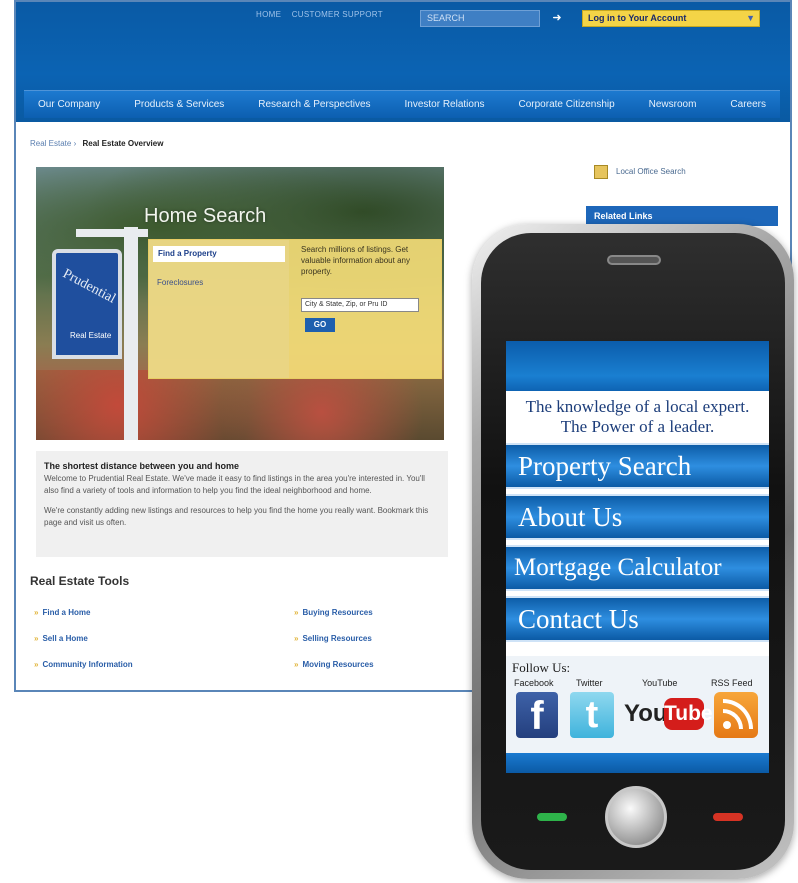  What do you see at coordinates (534, 683) in the screenshot?
I see `facebook-label: Facebook` at bounding box center [534, 683].